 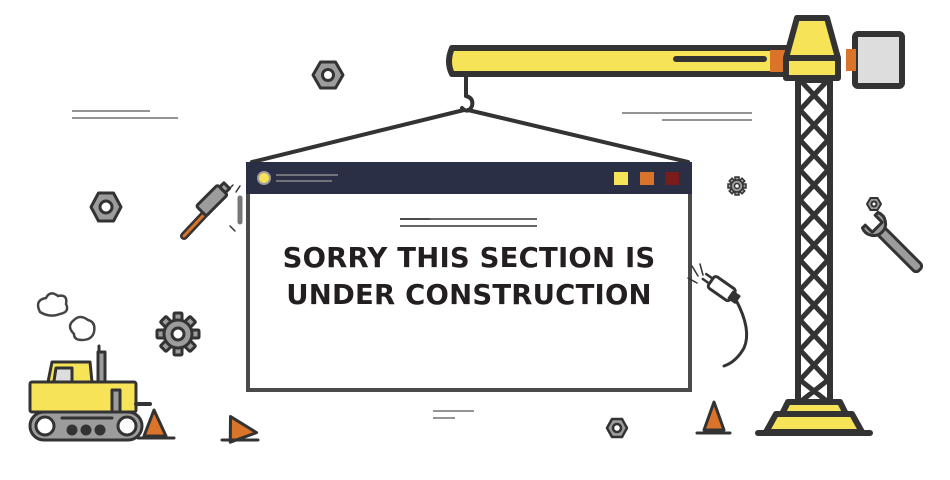 I want to click on message-line-1: SORRY THIS SECTION IS, so click(x=469, y=258).